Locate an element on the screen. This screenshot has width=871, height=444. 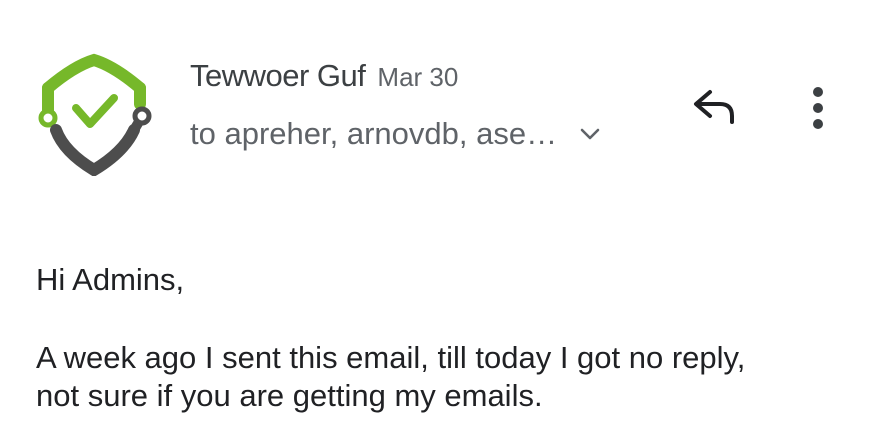
sender-line: Tewwoer Guf Mar 30 is located at coordinates (324, 76).